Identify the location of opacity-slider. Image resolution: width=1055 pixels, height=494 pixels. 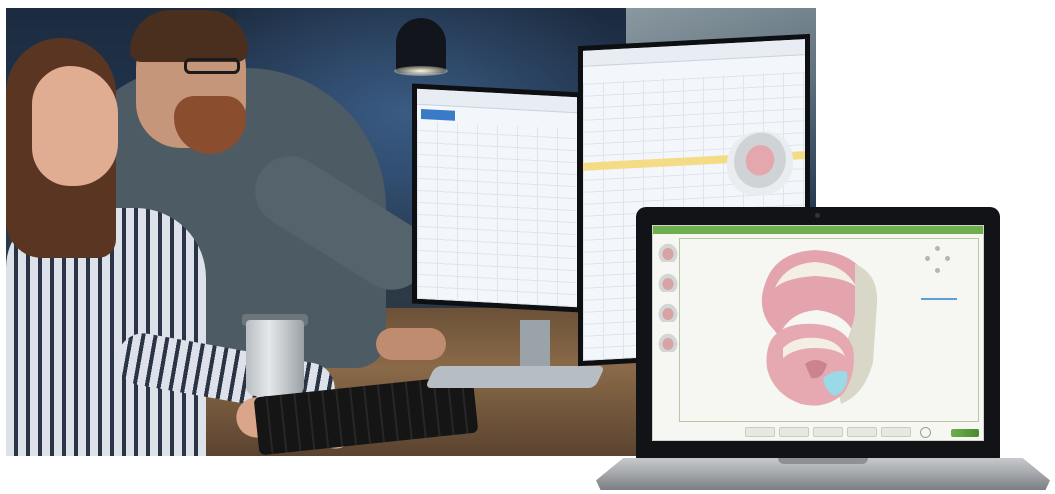
(939, 299).